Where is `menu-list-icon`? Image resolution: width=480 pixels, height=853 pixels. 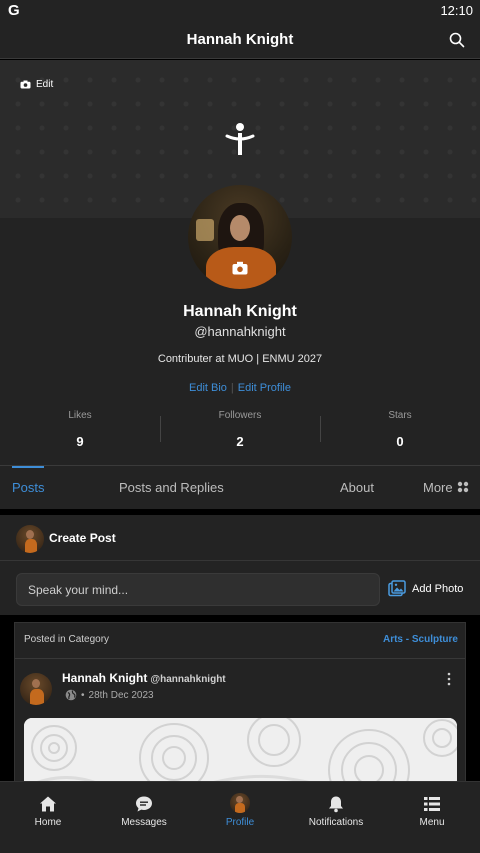 menu-list-icon is located at coordinates (432, 804).